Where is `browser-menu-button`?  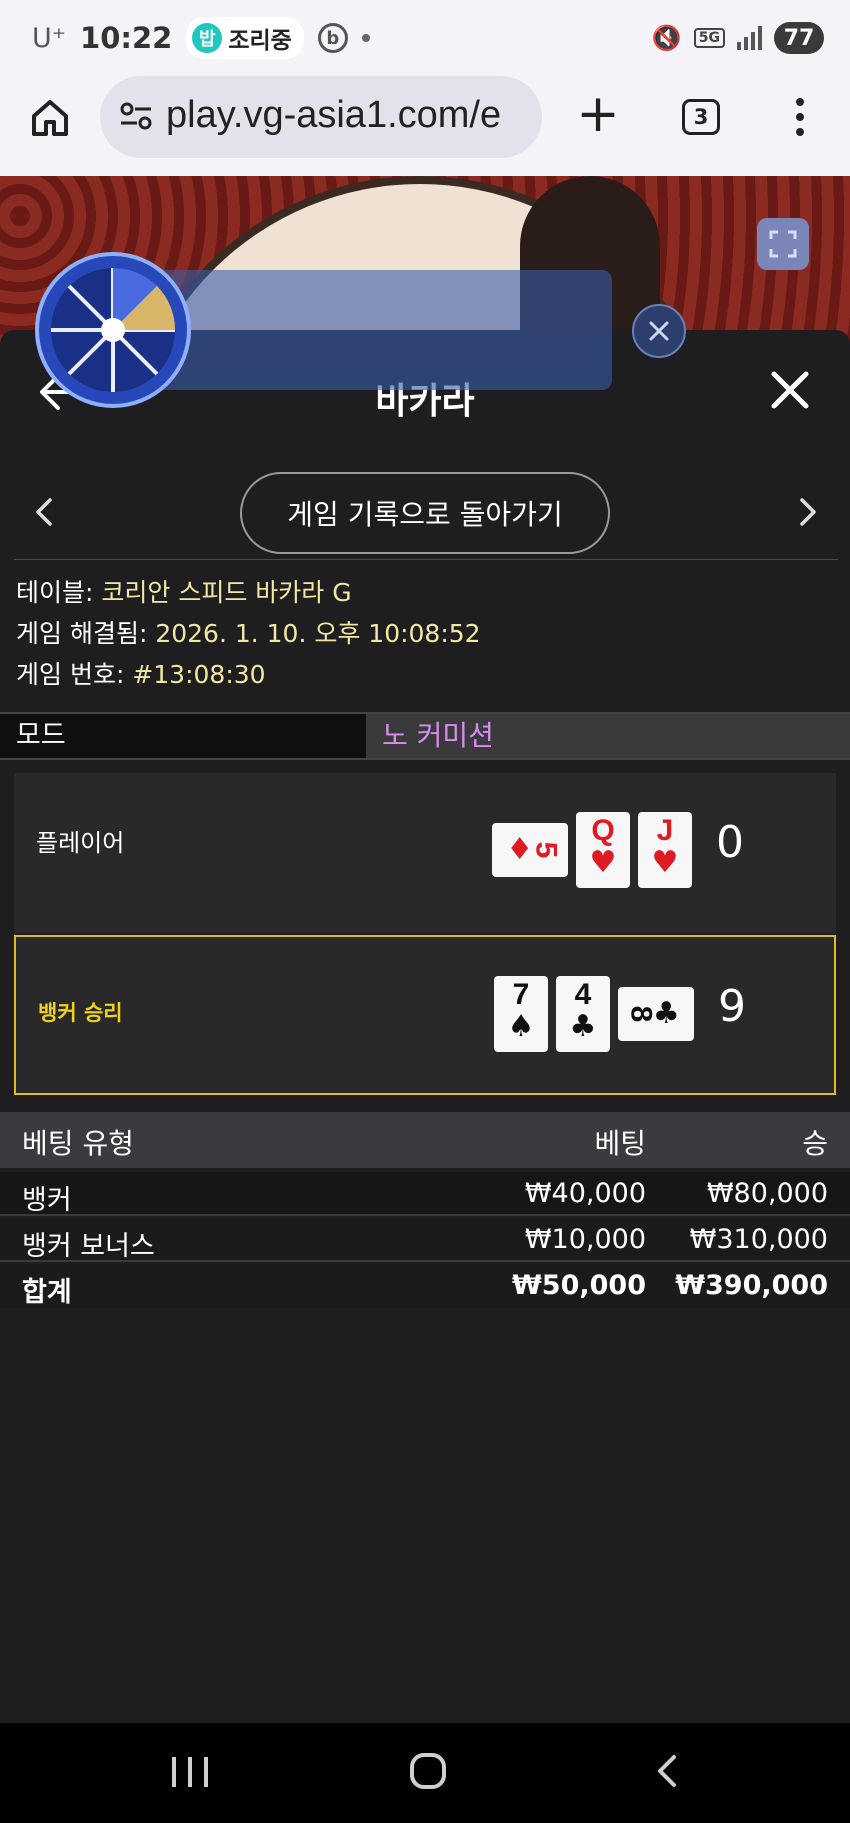
browser-menu-button is located at coordinates (800, 117).